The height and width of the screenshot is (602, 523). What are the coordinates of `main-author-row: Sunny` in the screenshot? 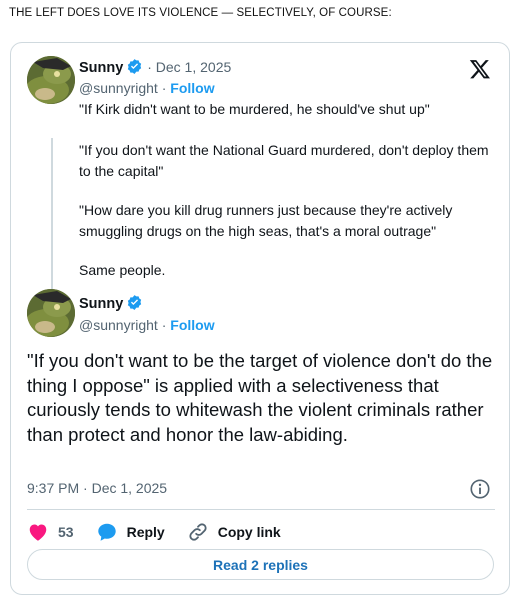 It's located at (111, 303).